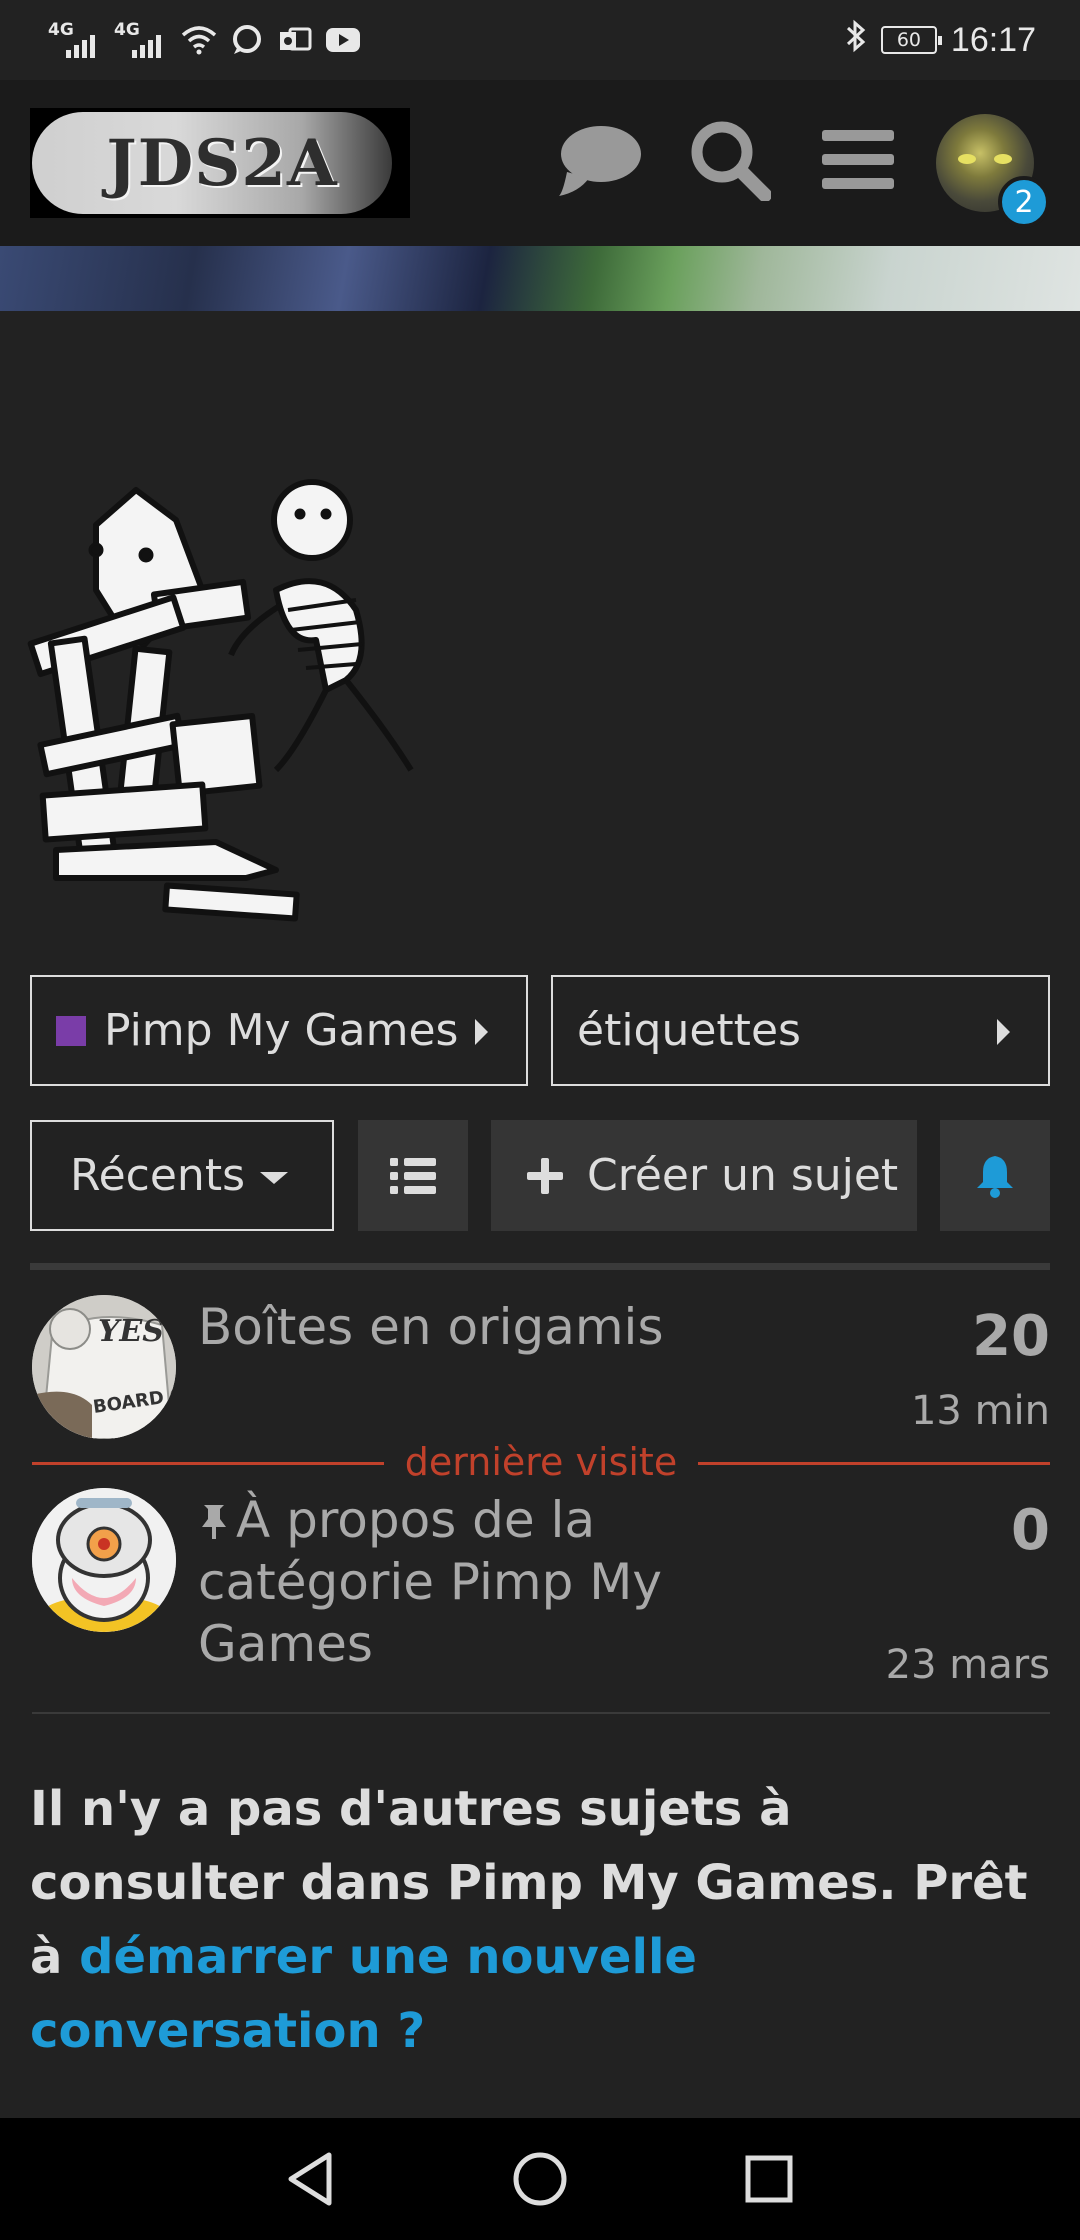 This screenshot has height=2240, width=1080. I want to click on topic-activity-time: 13 min, so click(980, 1411).